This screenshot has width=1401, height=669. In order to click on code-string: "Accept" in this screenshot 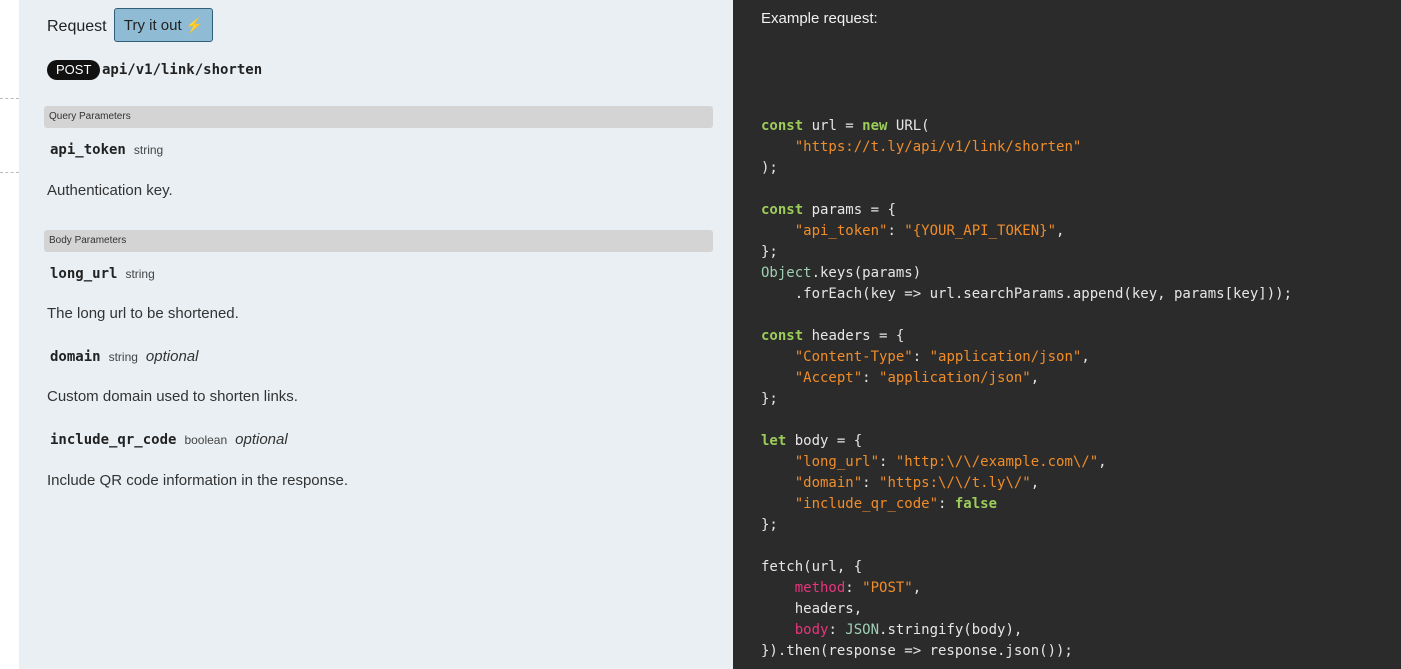, I will do `click(828, 378)`.